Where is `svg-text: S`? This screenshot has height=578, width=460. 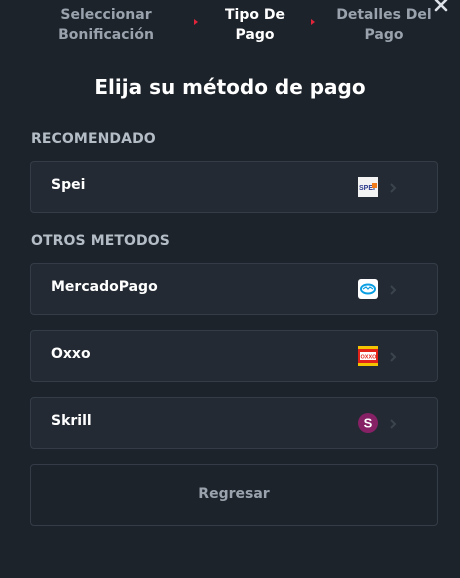 svg-text: S is located at coordinates (368, 423).